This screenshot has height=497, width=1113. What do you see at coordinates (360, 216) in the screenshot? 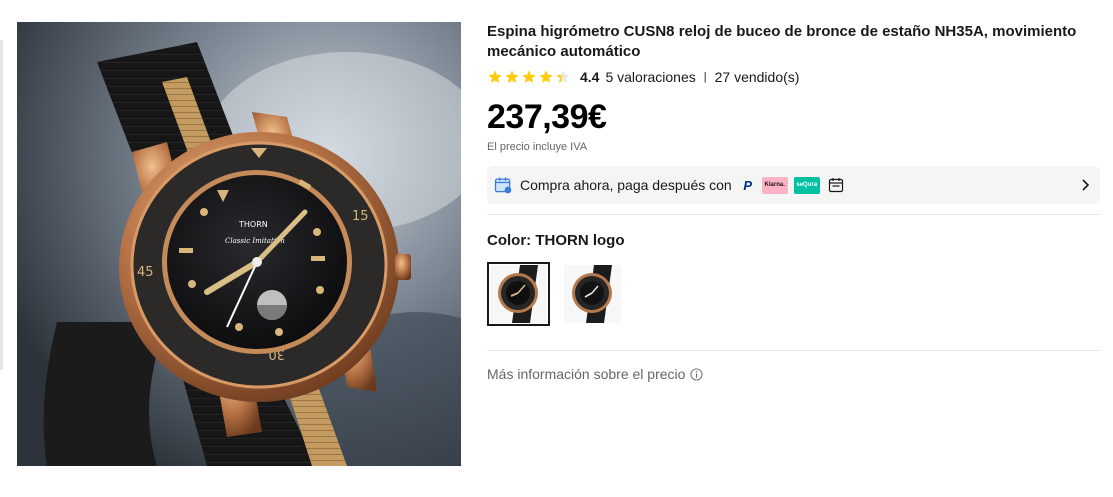
I see `svg-text: 15` at bounding box center [360, 216].